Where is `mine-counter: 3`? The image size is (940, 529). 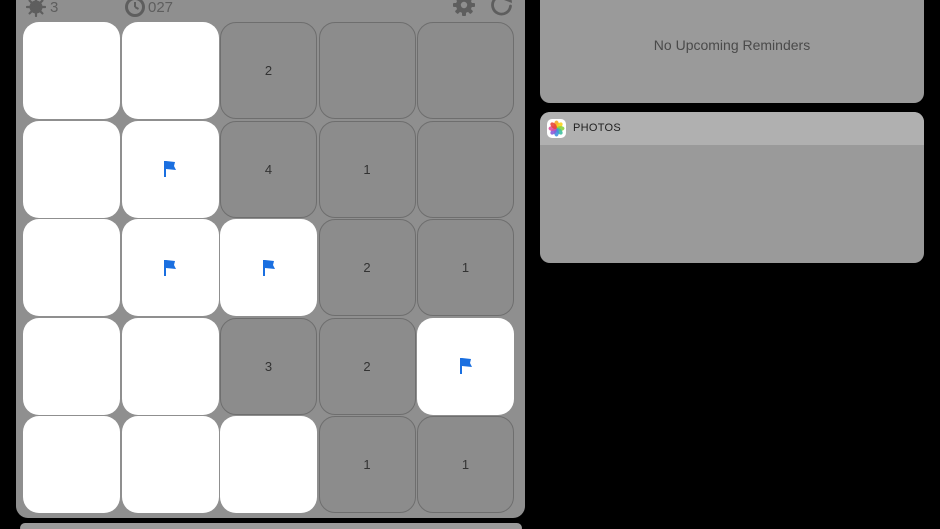
mine-counter: 3 is located at coordinates (42, 8).